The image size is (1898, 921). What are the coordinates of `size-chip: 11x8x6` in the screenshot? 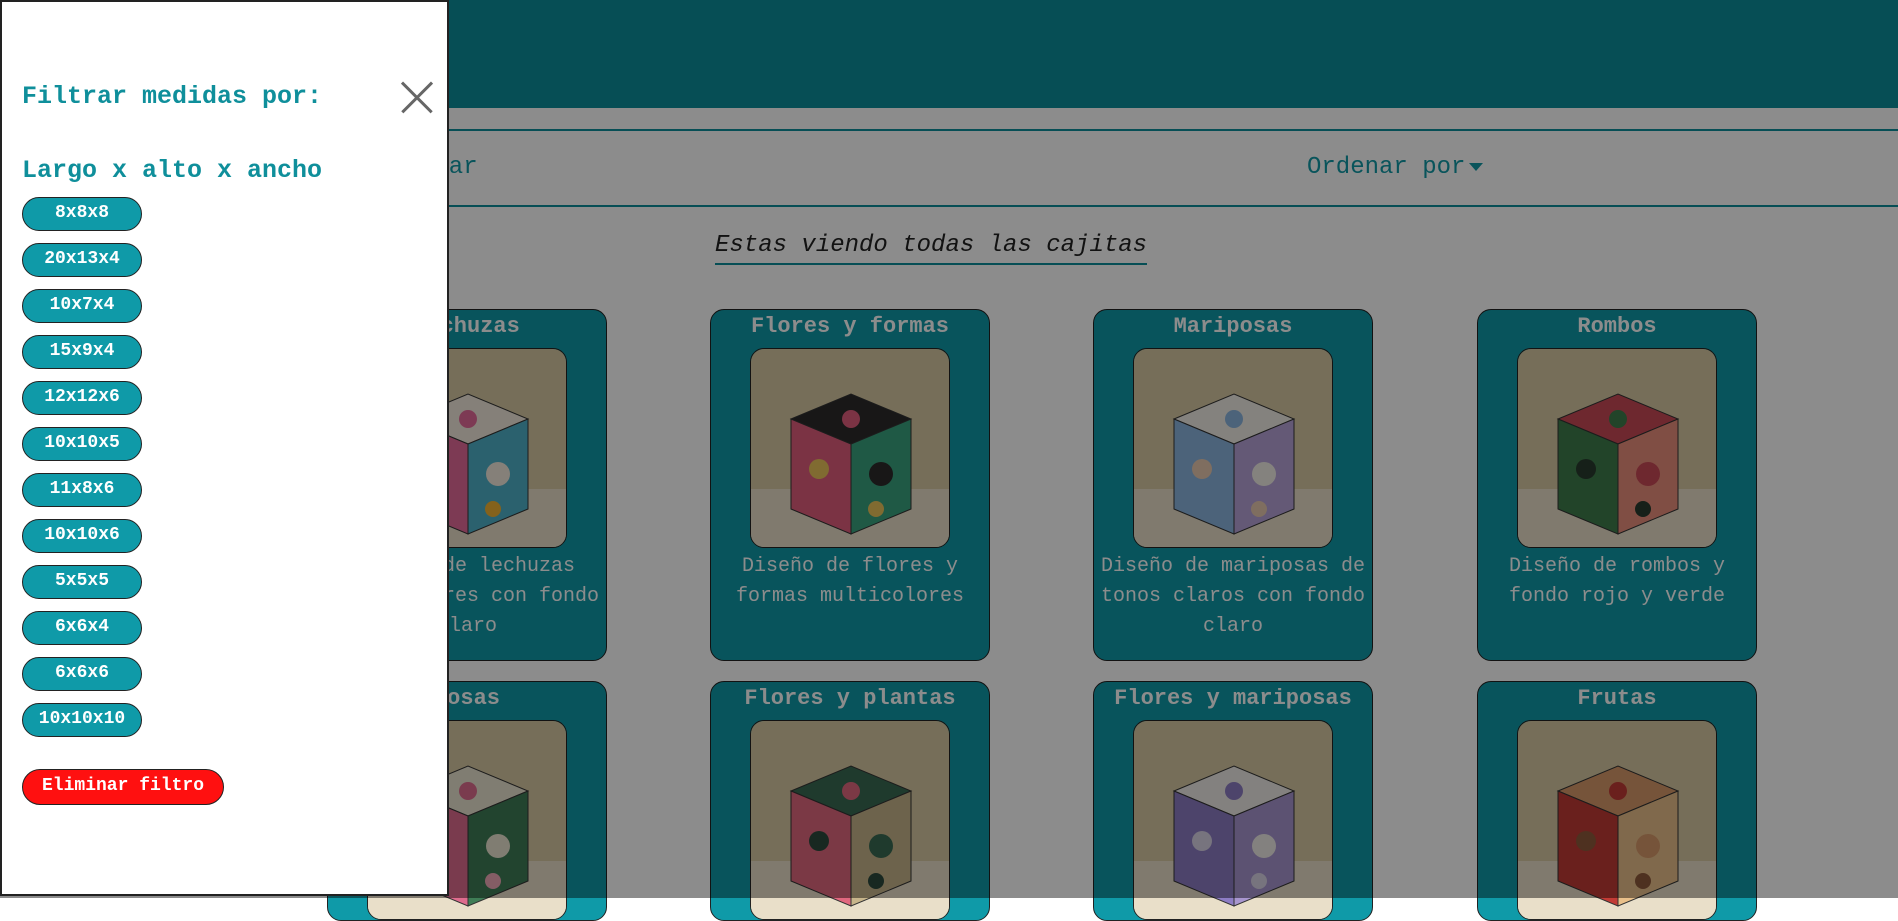 It's located at (82, 490).